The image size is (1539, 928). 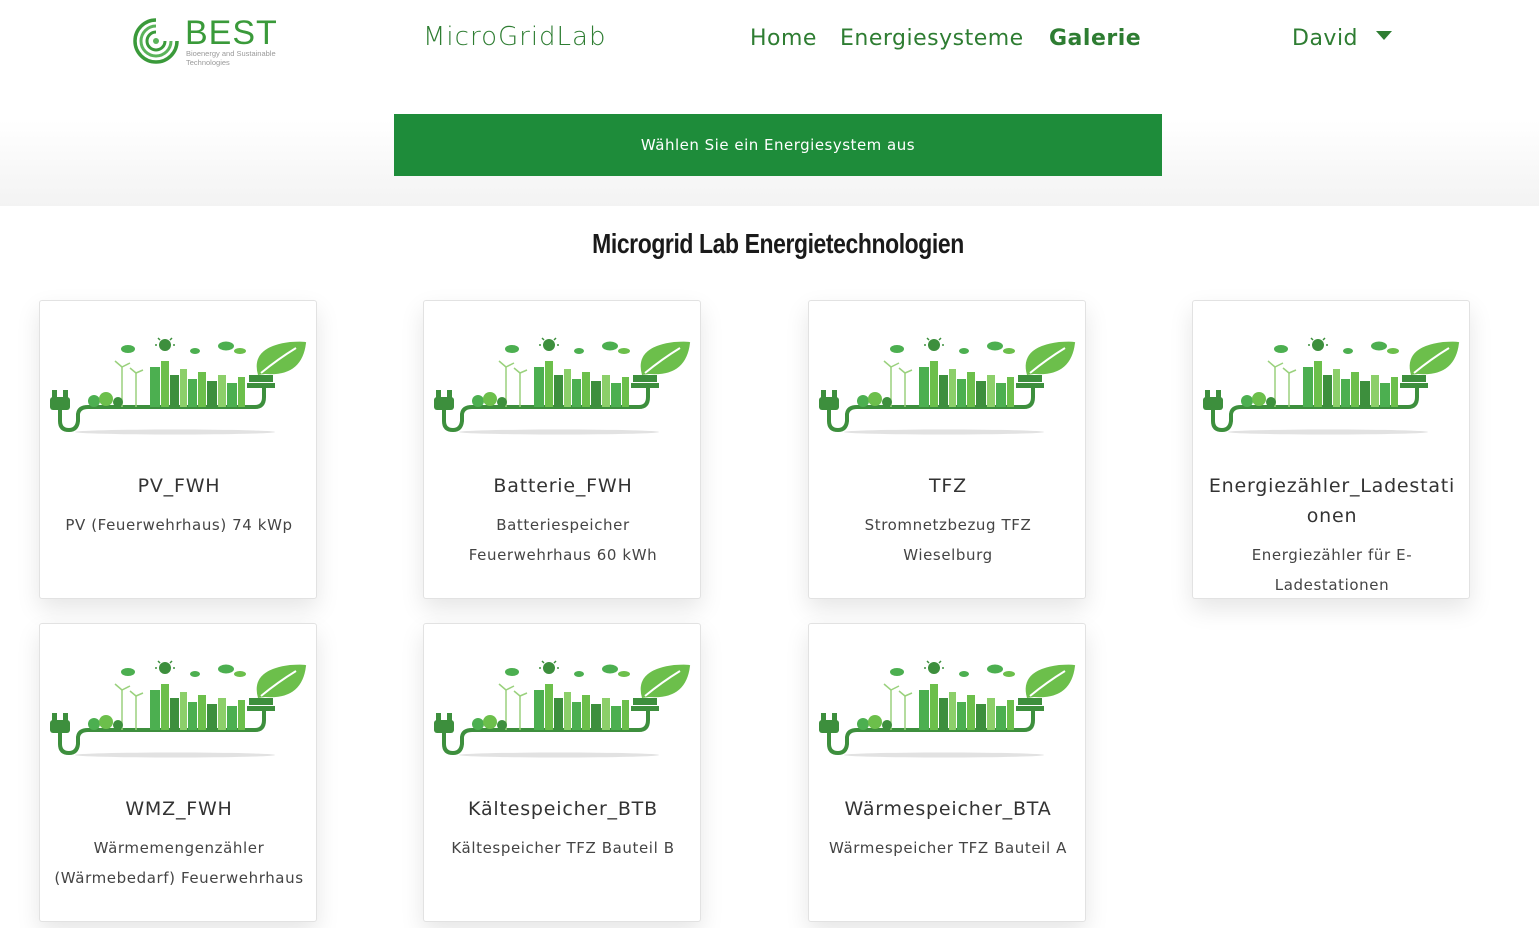 What do you see at coordinates (948, 848) in the screenshot?
I see `card-description: Wärmespeicher TFZ Bauteil A` at bounding box center [948, 848].